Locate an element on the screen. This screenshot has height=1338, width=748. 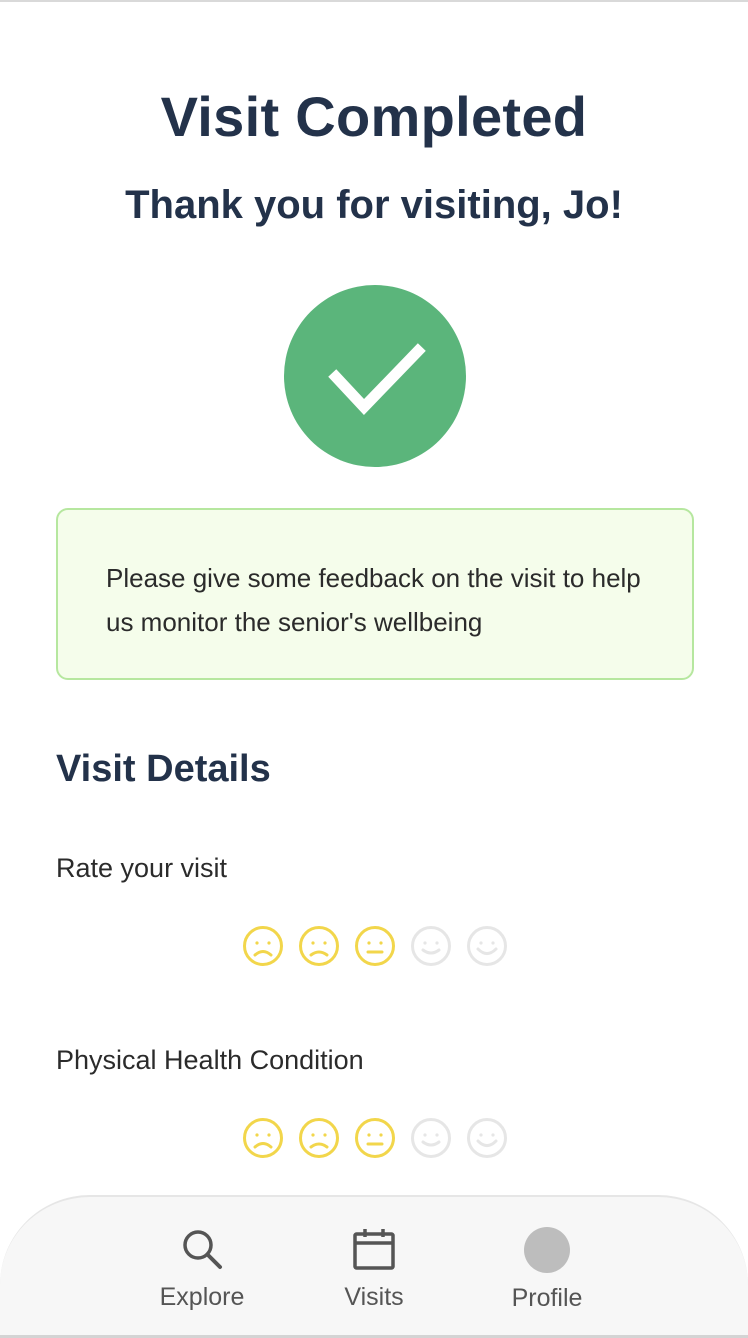
thank-you-subtitle: Thank you for visiting, Jo! is located at coordinates (374, 205).